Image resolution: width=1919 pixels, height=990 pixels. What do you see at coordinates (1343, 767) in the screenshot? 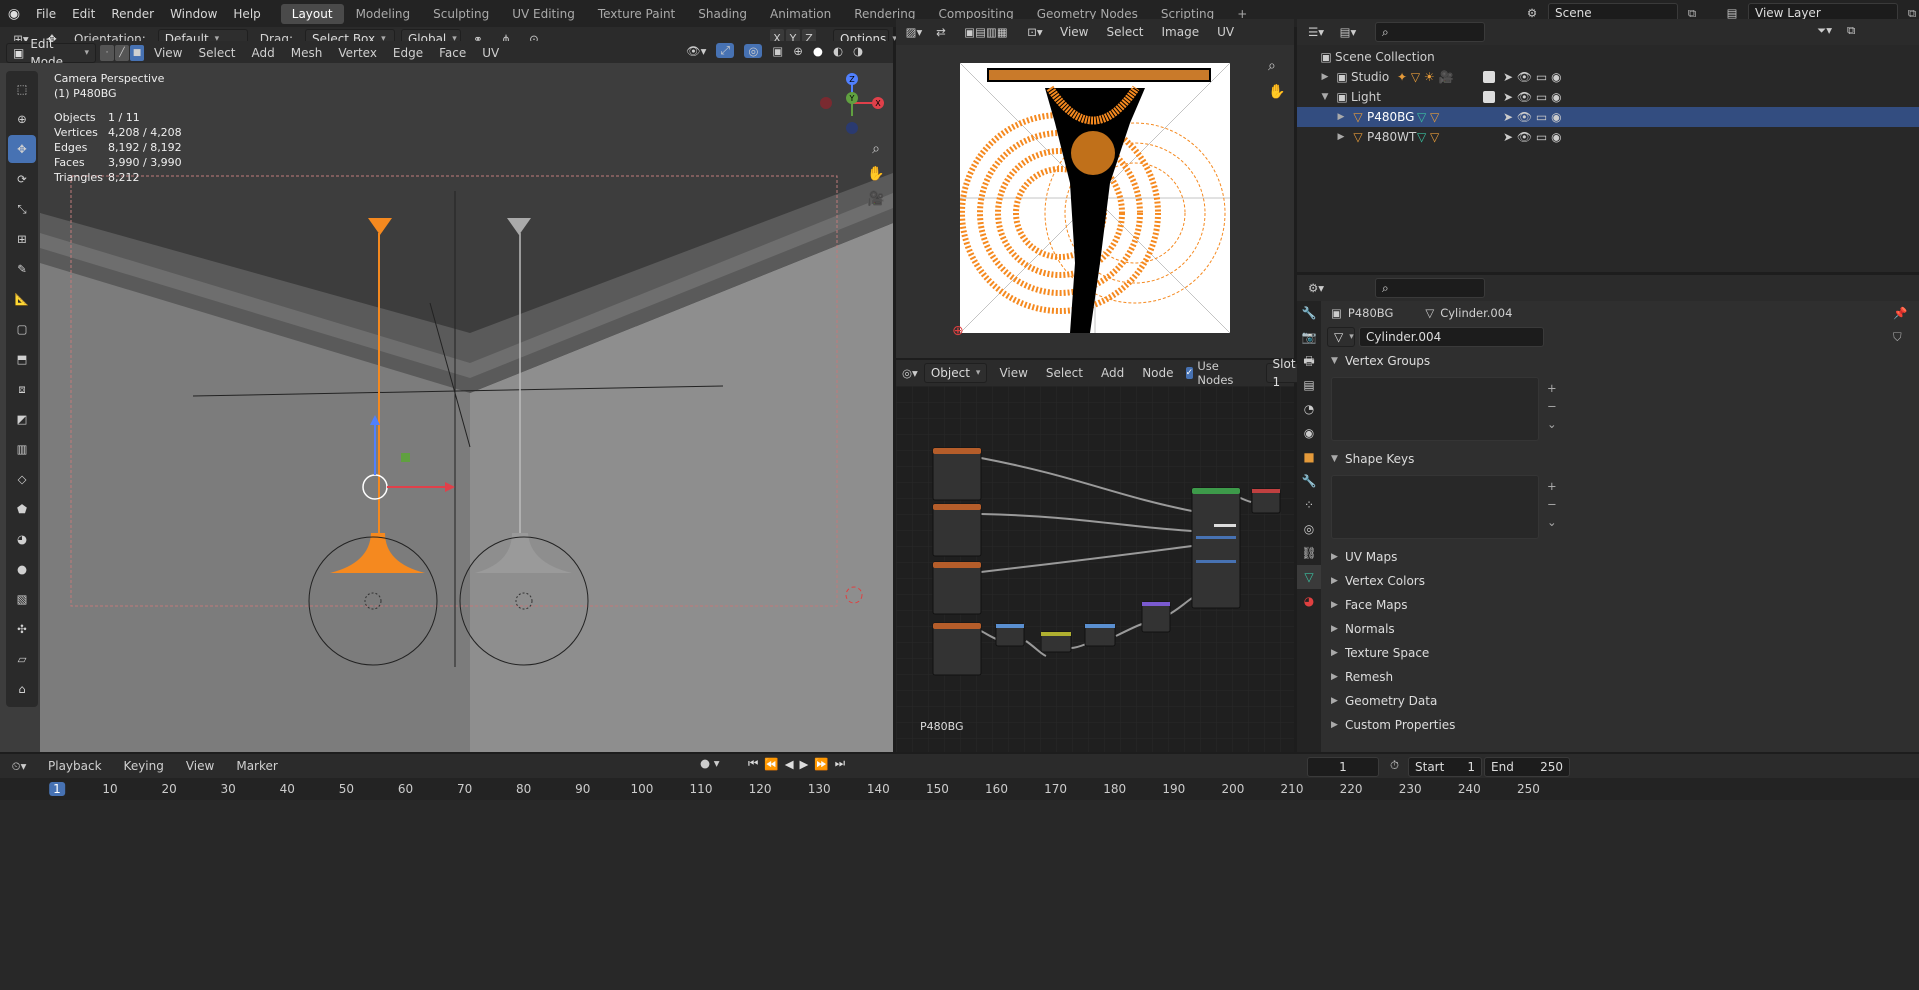
I see `current-frame-field: 1` at bounding box center [1343, 767].